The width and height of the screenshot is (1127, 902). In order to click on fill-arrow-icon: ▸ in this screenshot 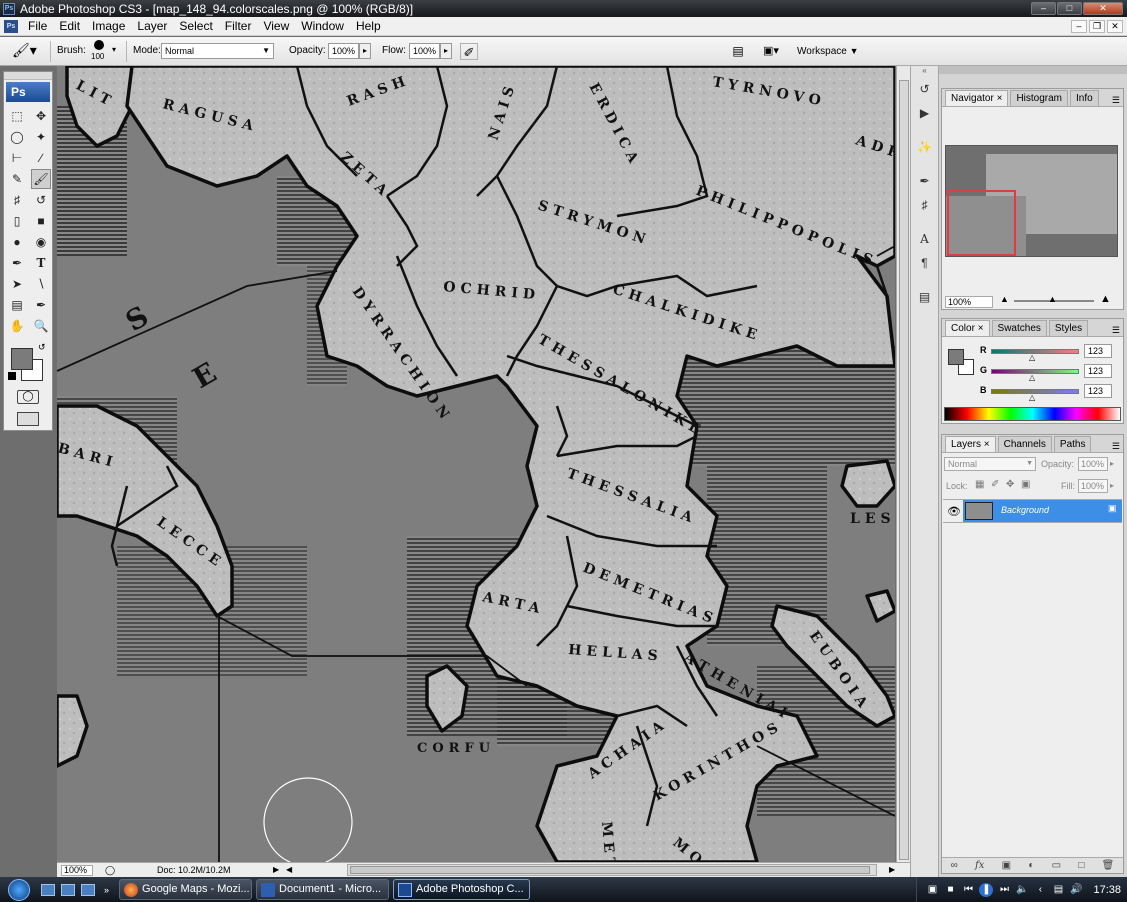, I will do `click(1112, 485)`.